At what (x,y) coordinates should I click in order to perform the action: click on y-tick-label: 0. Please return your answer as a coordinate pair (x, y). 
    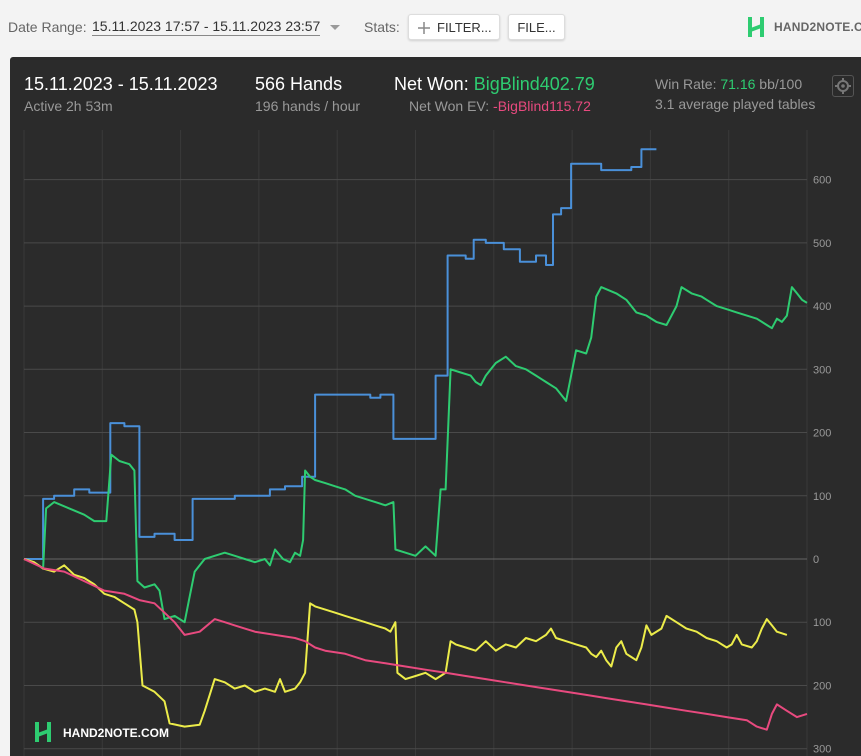
    Looking at the image, I should click on (816, 560).